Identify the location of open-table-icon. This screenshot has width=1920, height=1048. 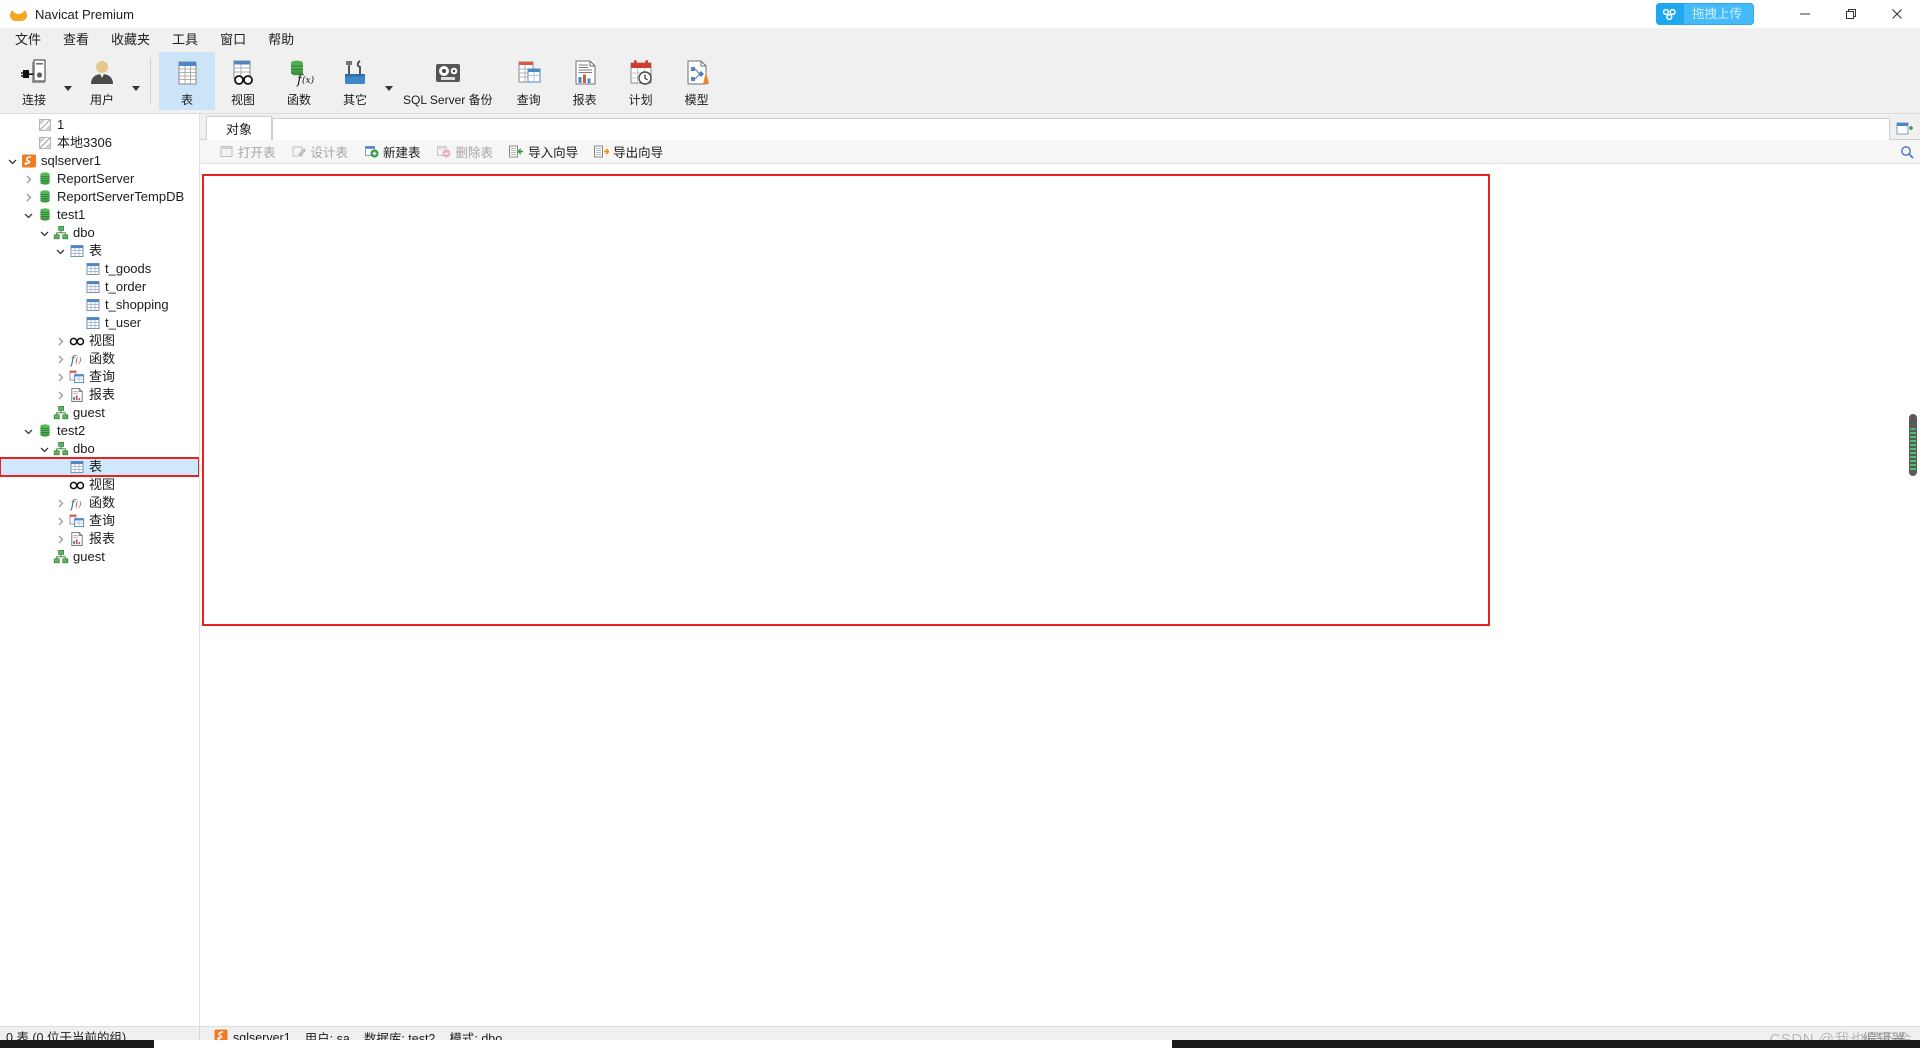
(226, 151).